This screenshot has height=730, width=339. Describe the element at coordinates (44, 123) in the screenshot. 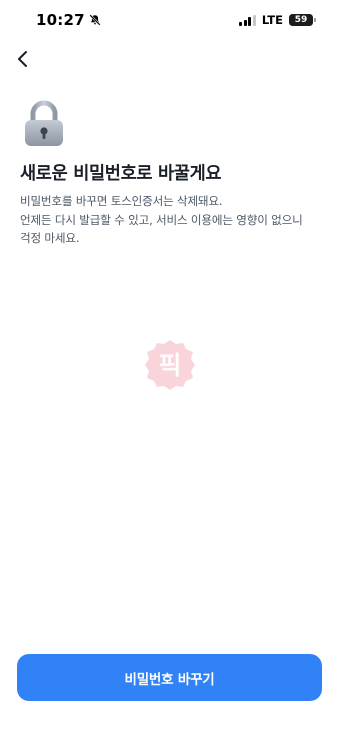

I see `lock-icon` at that location.